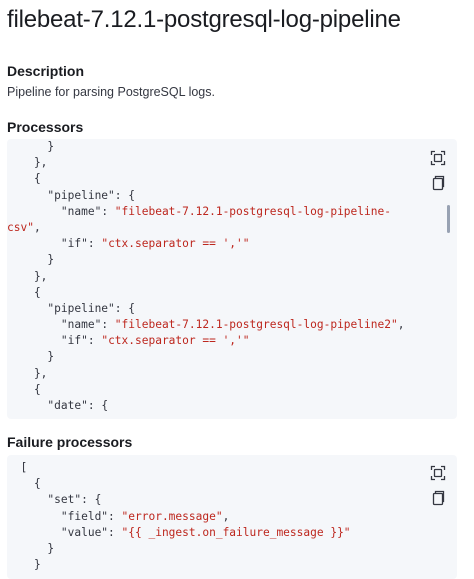  I want to click on code-key: "set", so click(64, 500).